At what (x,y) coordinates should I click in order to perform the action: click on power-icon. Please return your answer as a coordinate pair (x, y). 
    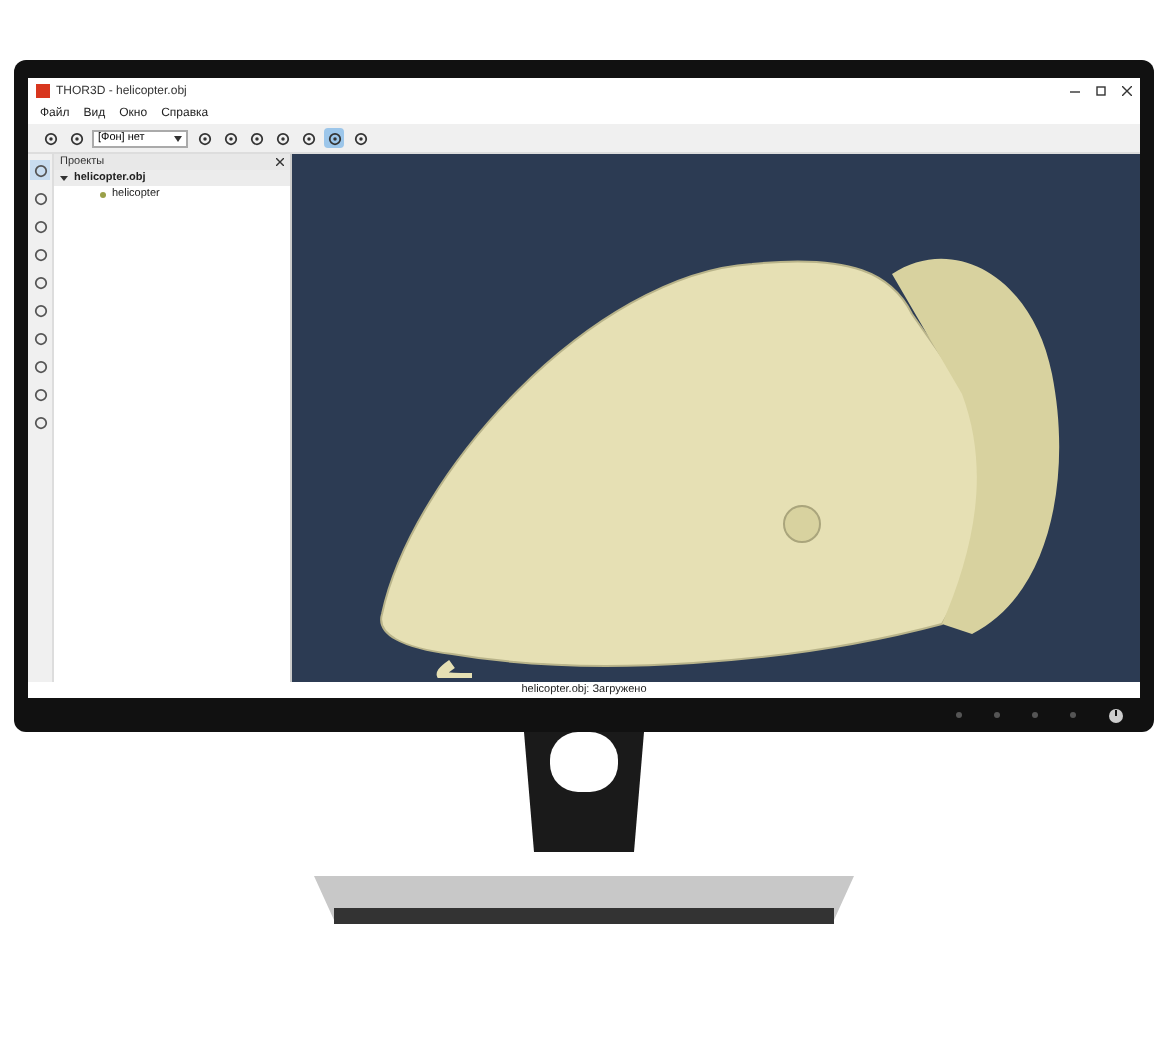
    Looking at the image, I should click on (1116, 715).